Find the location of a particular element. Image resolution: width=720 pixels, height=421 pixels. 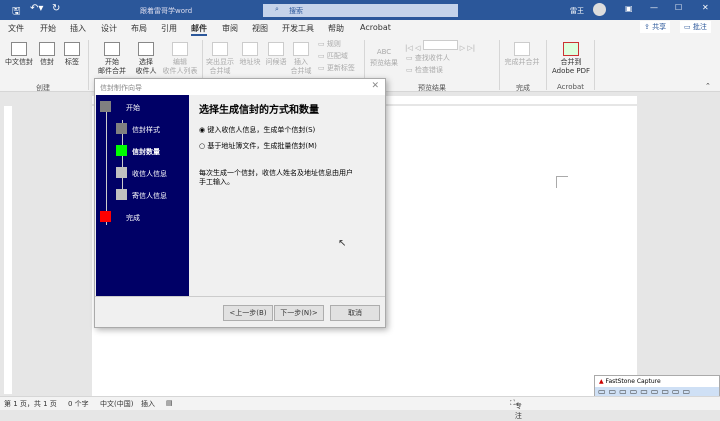

labels-button: 标签 is located at coordinates (72, 54).